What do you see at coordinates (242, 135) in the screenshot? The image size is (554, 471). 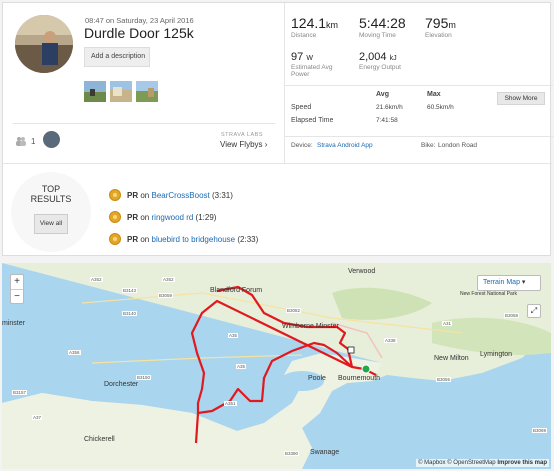 I see `strava-labs-label: STRAVA LABS` at bounding box center [242, 135].